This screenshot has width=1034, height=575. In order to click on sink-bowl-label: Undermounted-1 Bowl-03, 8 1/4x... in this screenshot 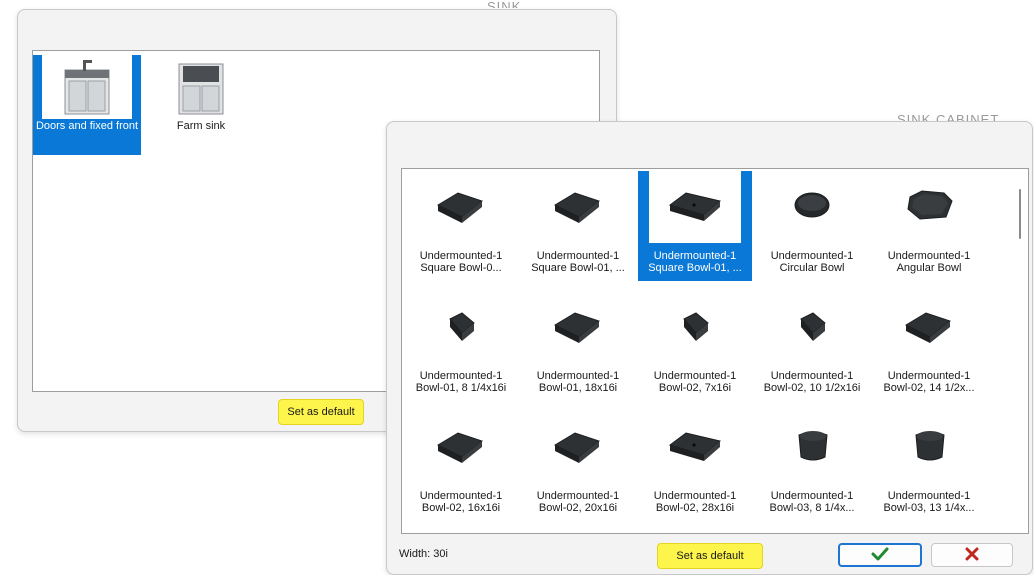, I will do `click(812, 502)`.